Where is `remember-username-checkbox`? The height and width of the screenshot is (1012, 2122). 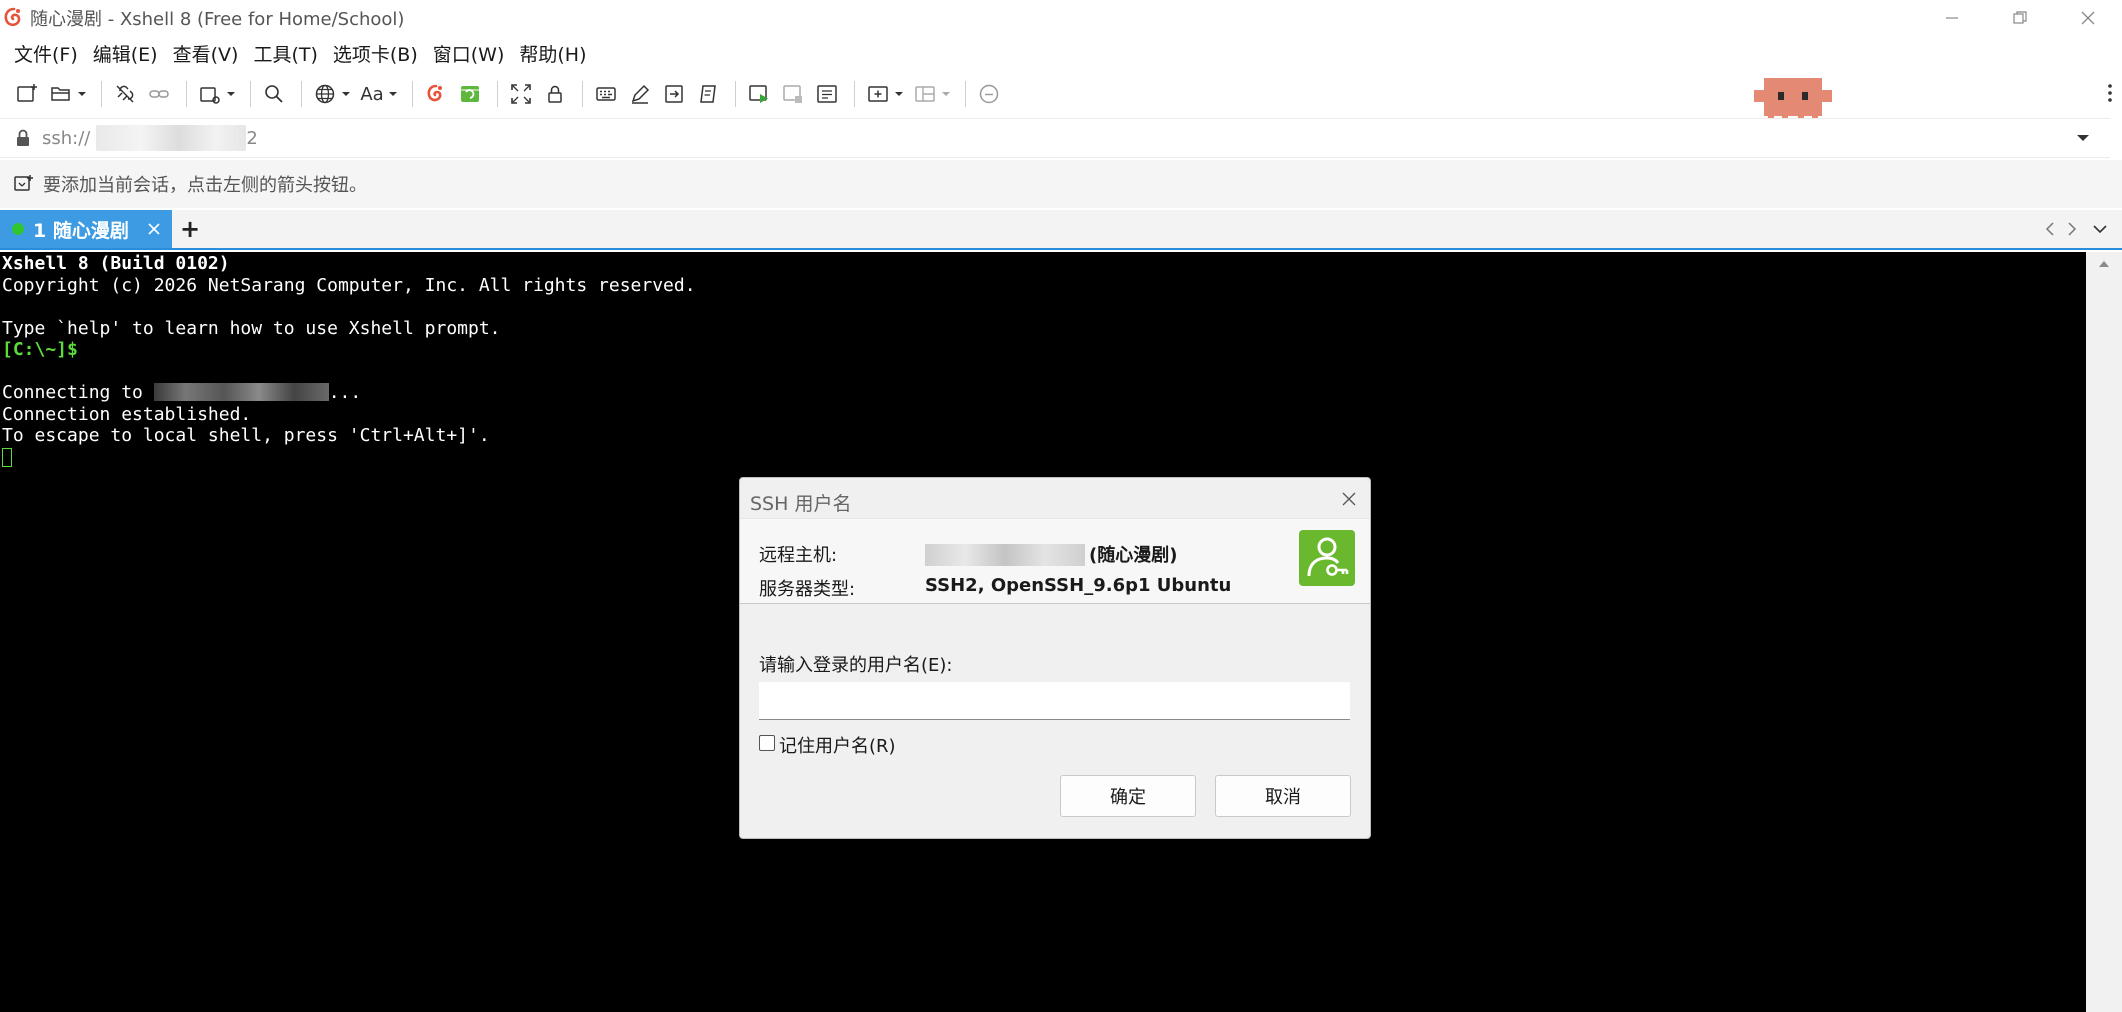
remember-username-checkbox is located at coordinates (767, 743).